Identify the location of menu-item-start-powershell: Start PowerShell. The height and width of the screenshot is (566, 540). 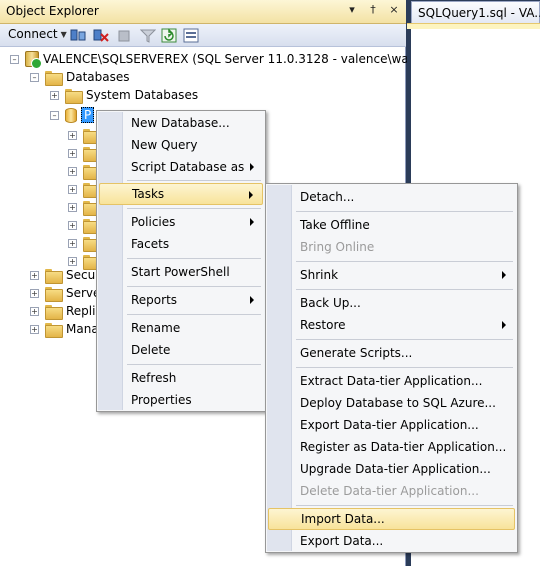
(181, 272).